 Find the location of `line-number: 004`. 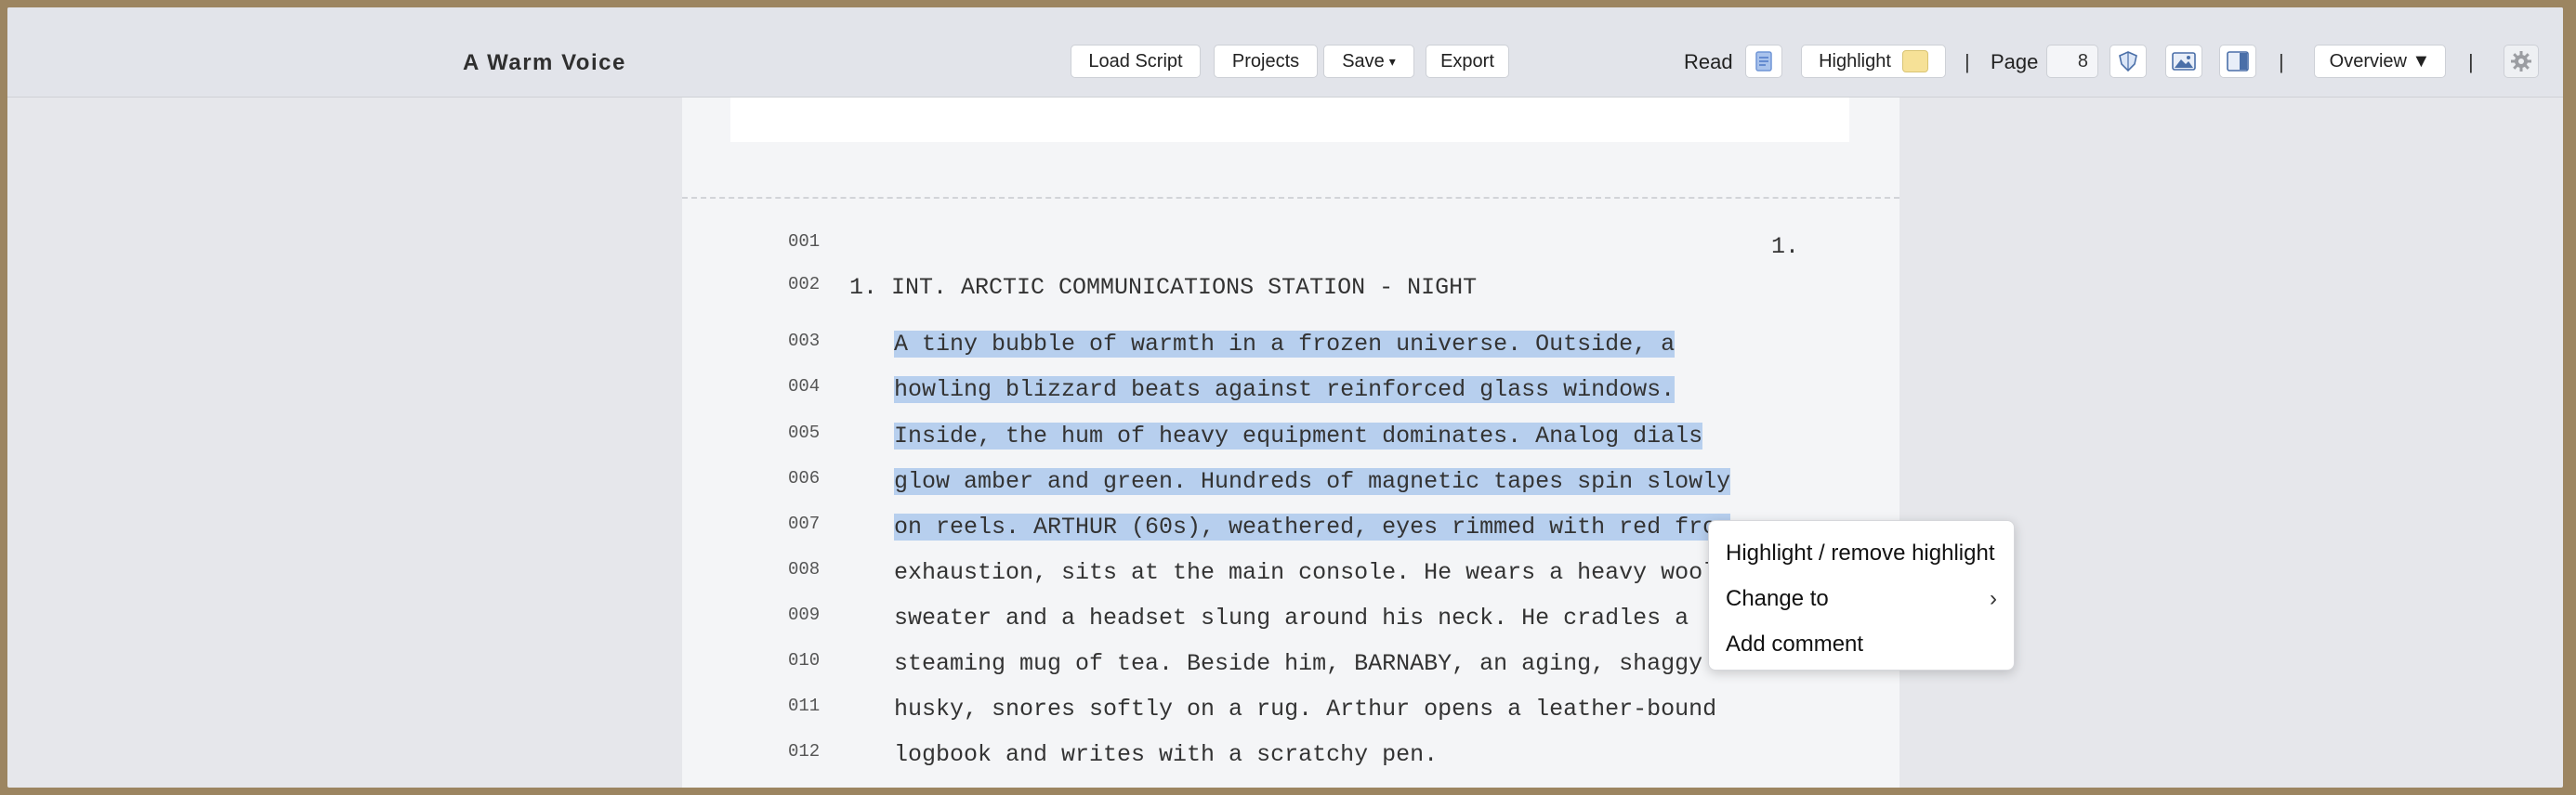

line-number: 004 is located at coordinates (804, 386).